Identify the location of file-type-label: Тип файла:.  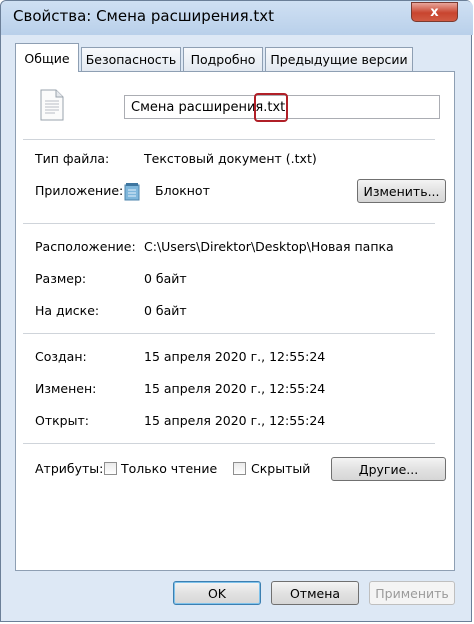
(72, 158).